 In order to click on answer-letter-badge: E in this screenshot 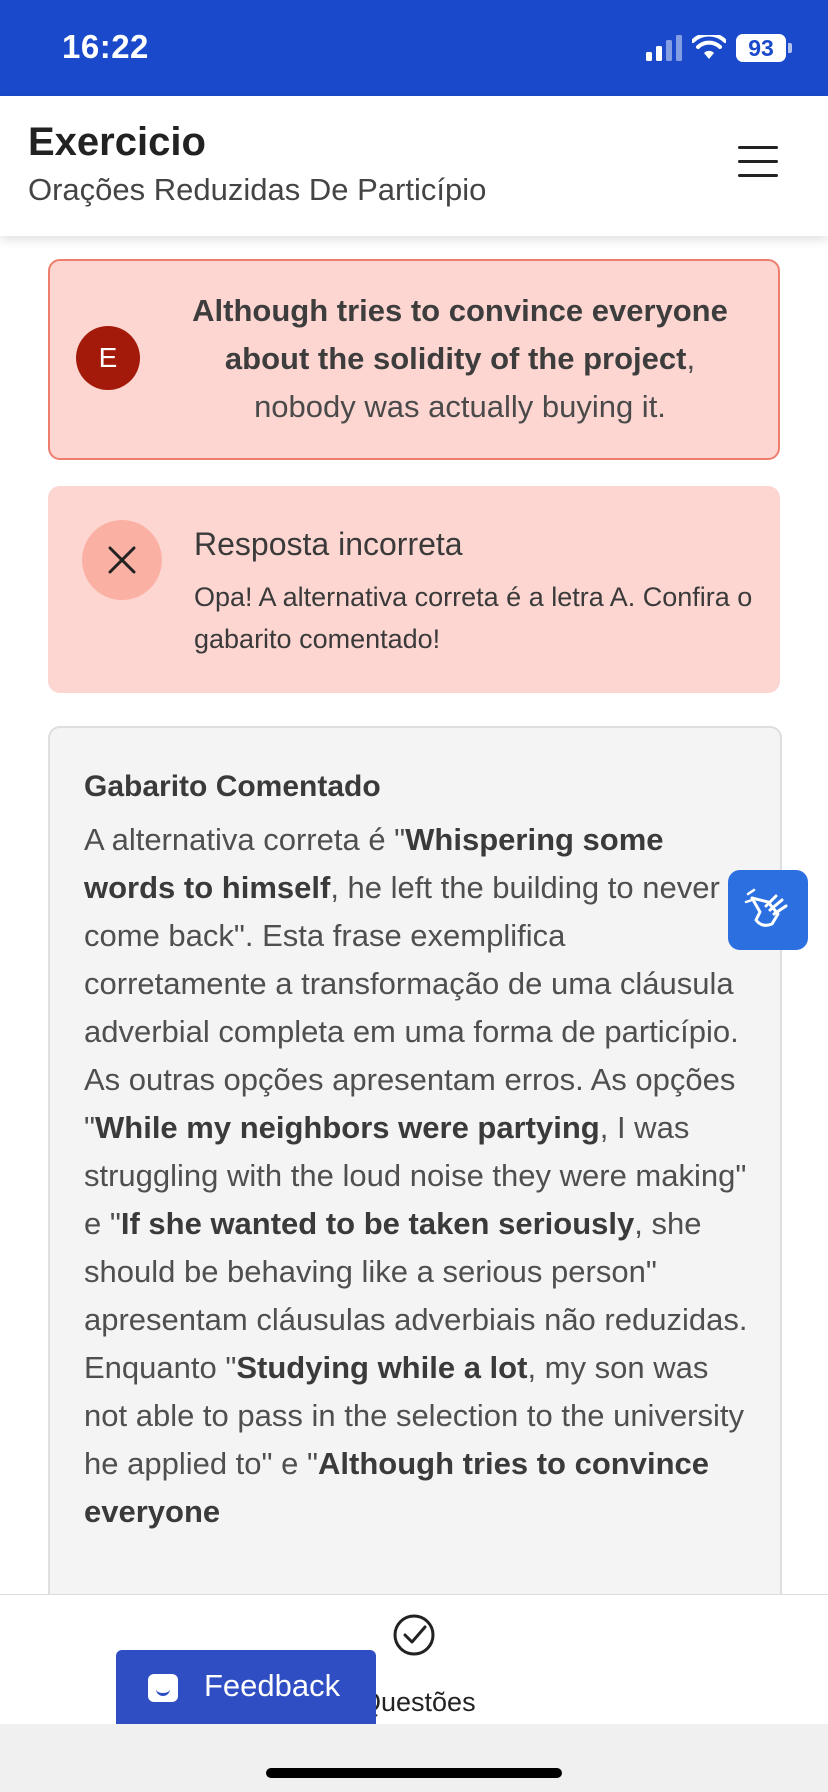, I will do `click(108, 358)`.